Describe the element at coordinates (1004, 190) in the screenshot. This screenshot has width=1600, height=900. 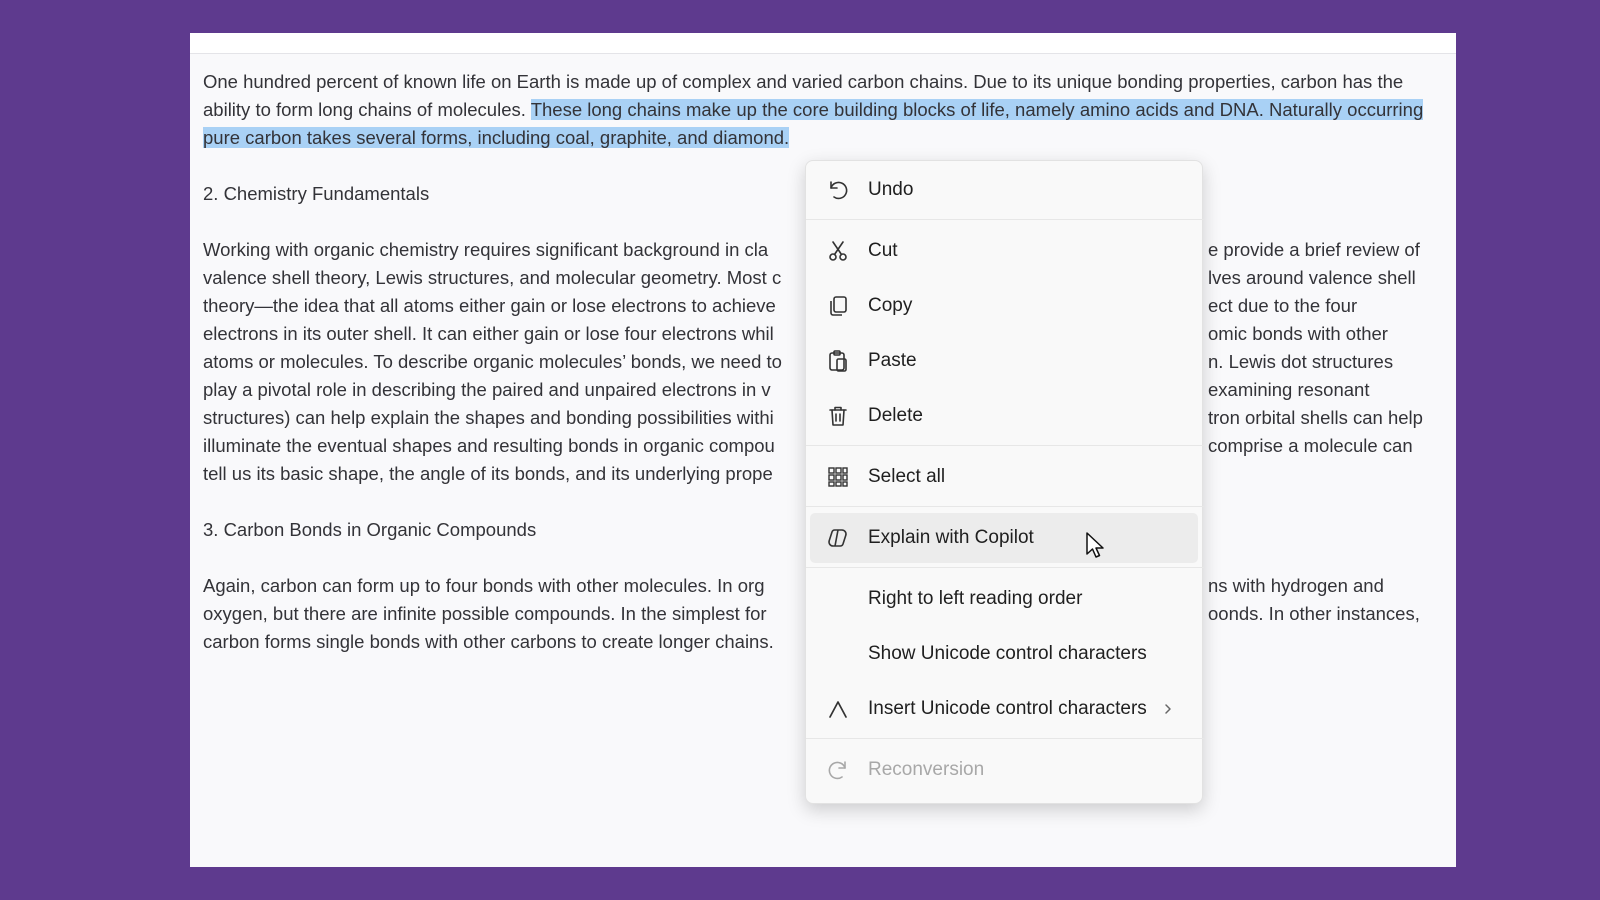
I see `menu-item-undo: Undo` at that location.